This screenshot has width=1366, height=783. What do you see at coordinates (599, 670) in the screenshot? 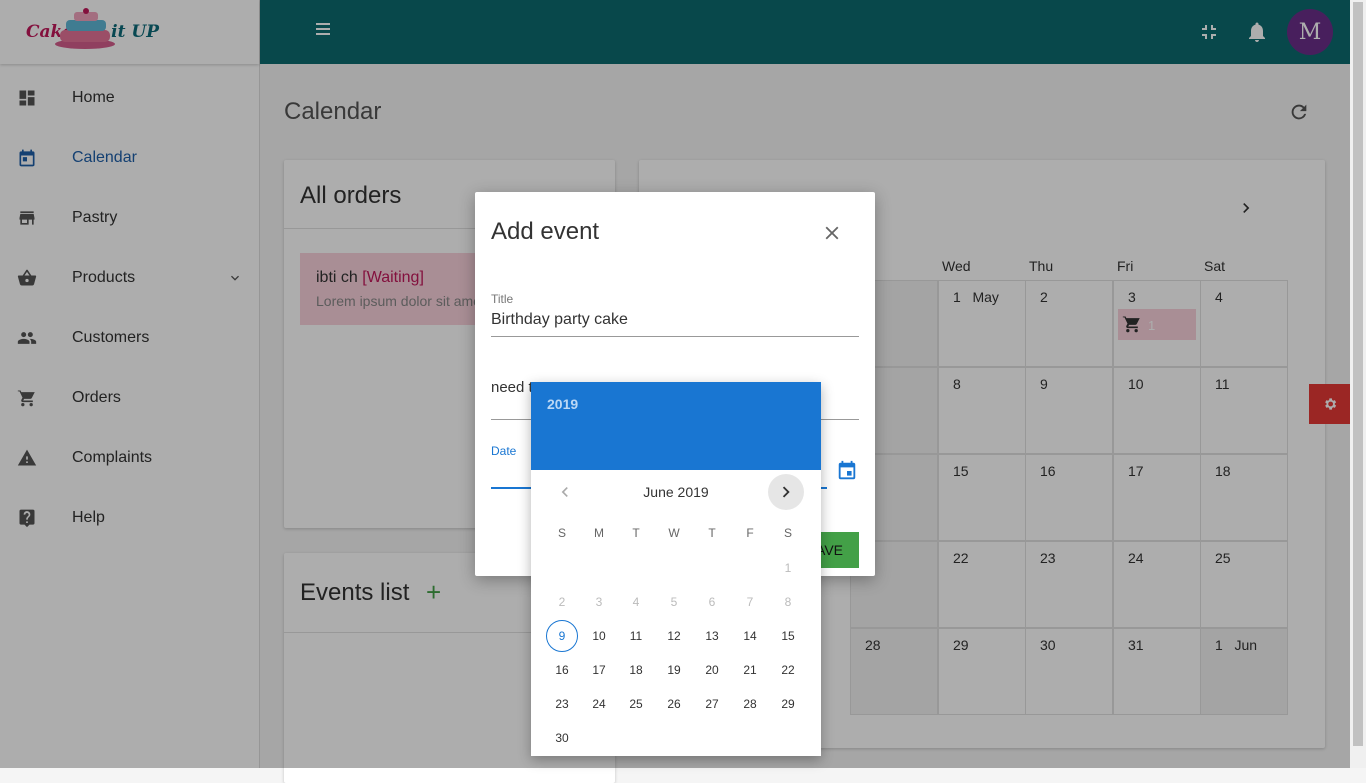
I see `picker-day: 17` at bounding box center [599, 670].